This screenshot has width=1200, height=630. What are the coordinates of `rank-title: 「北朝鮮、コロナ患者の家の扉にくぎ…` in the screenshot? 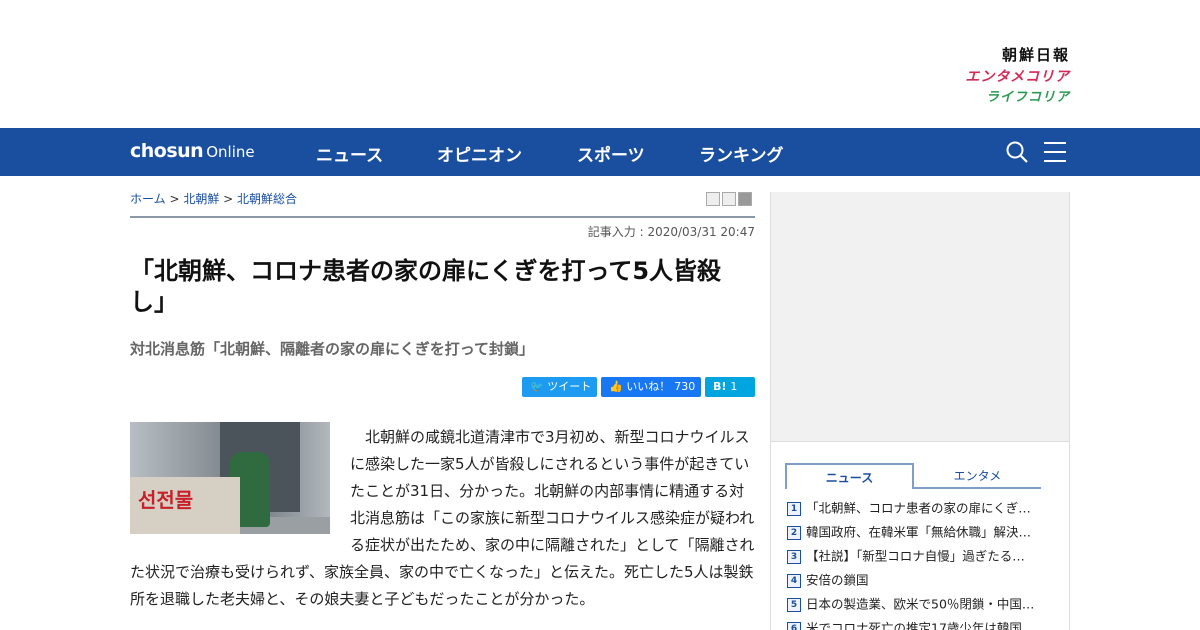 It's located at (918, 508).